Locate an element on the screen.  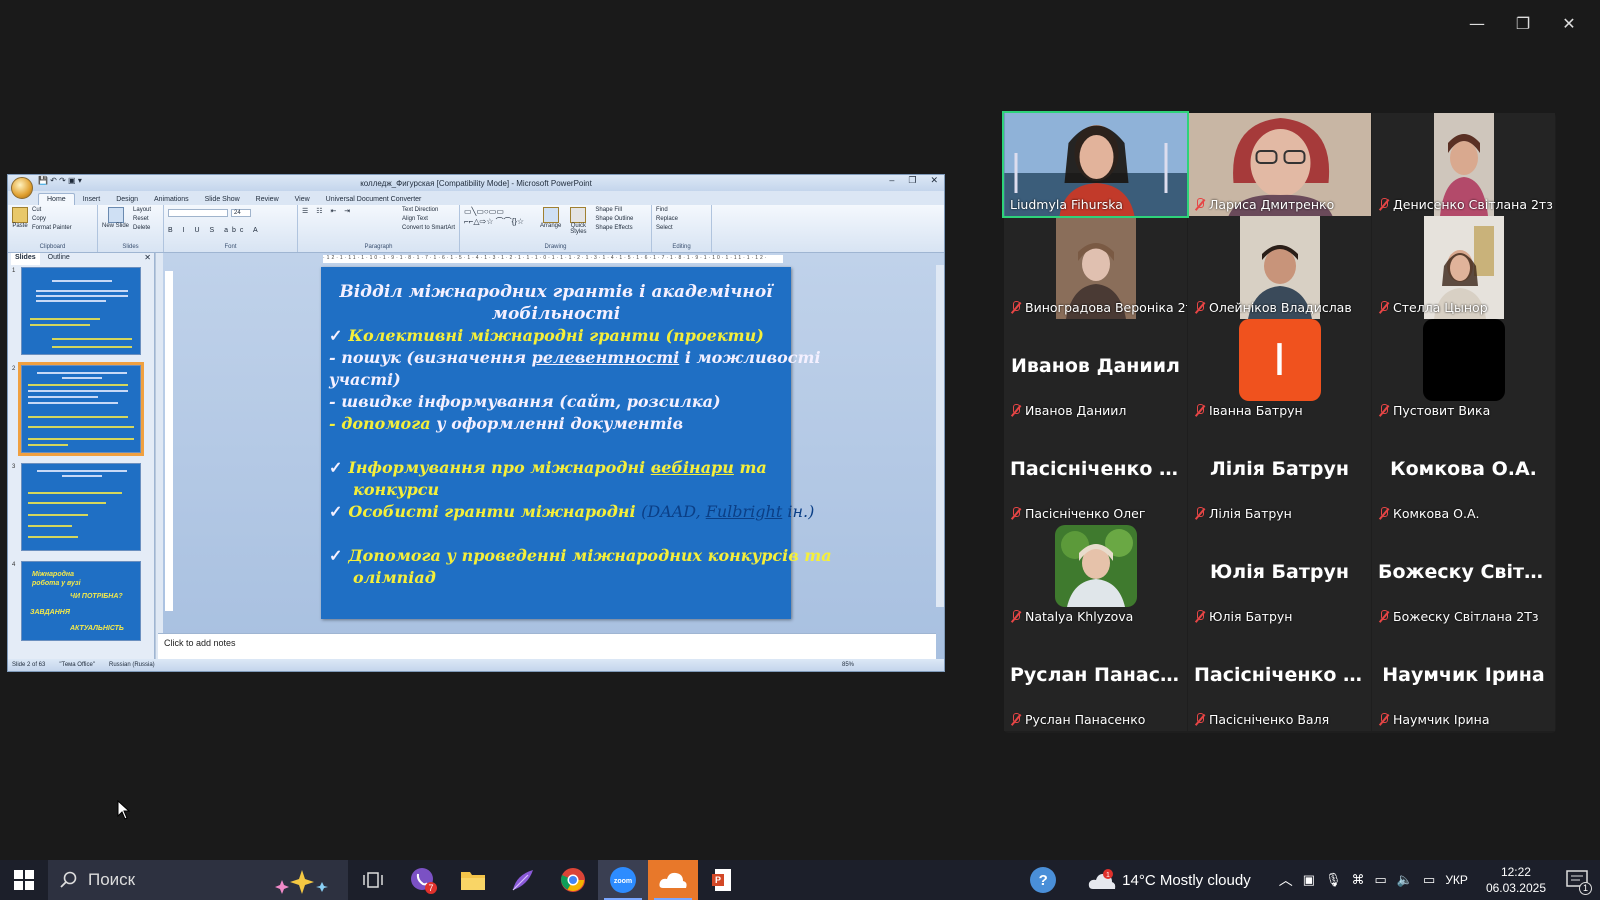
quick-styles-button: Quick Styles is located at coordinates (578, 229).